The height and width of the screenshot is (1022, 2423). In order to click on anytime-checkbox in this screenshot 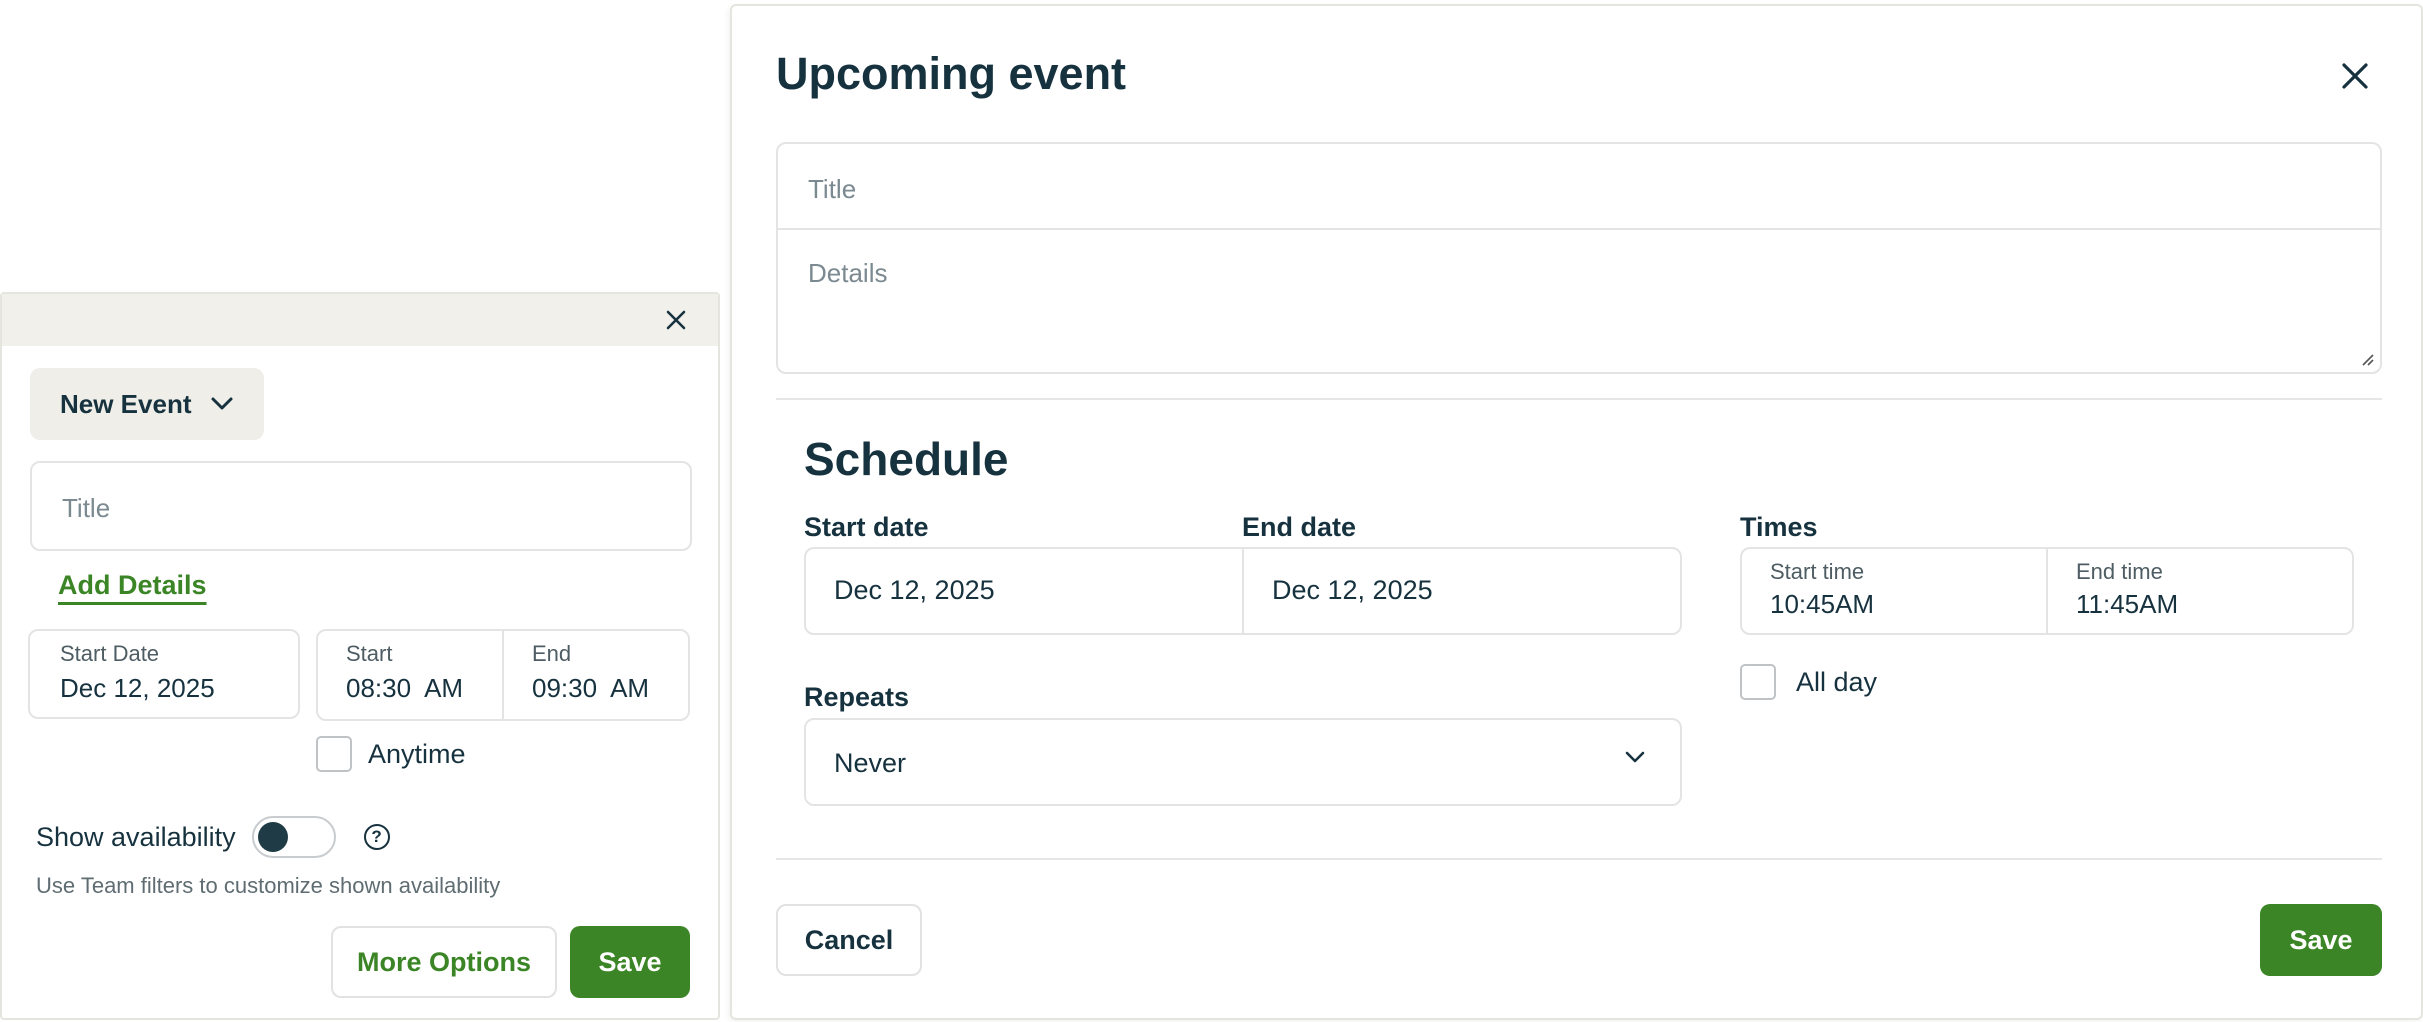, I will do `click(334, 754)`.